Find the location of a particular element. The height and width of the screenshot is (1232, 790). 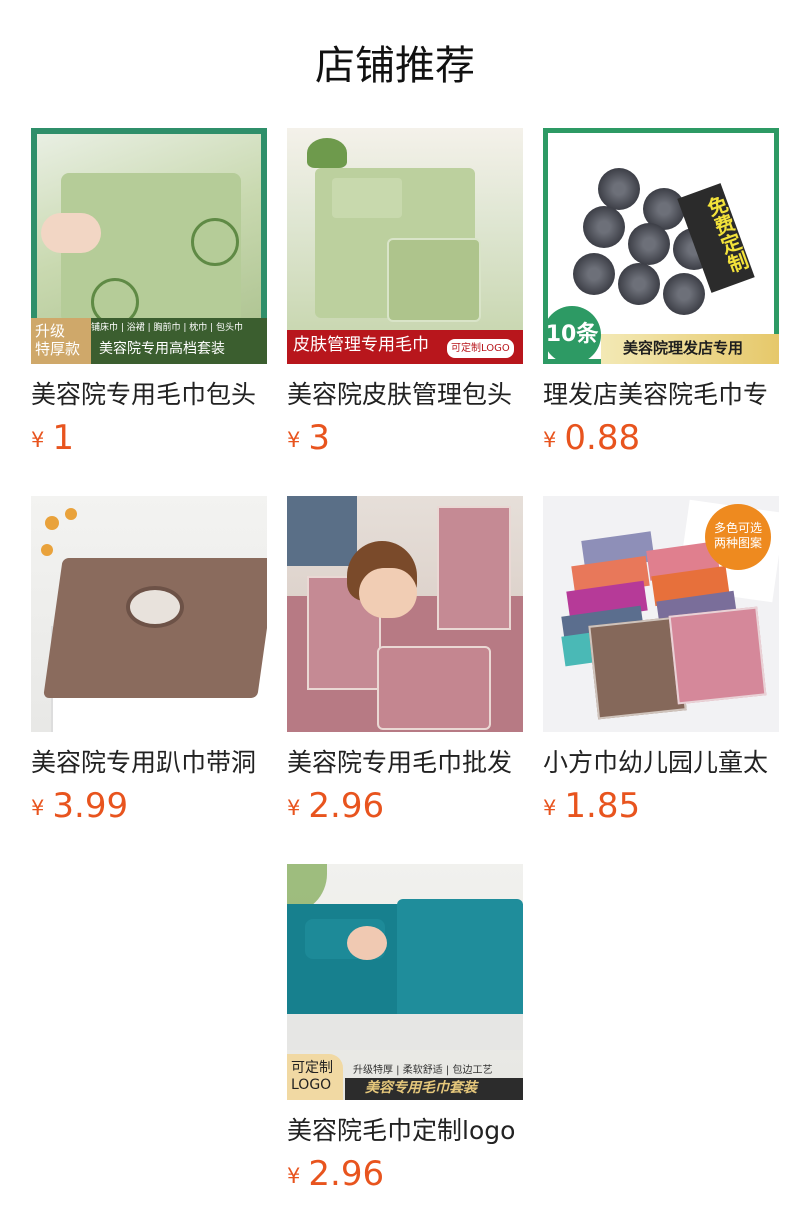

product-price: 3 is located at coordinates (319, 438).